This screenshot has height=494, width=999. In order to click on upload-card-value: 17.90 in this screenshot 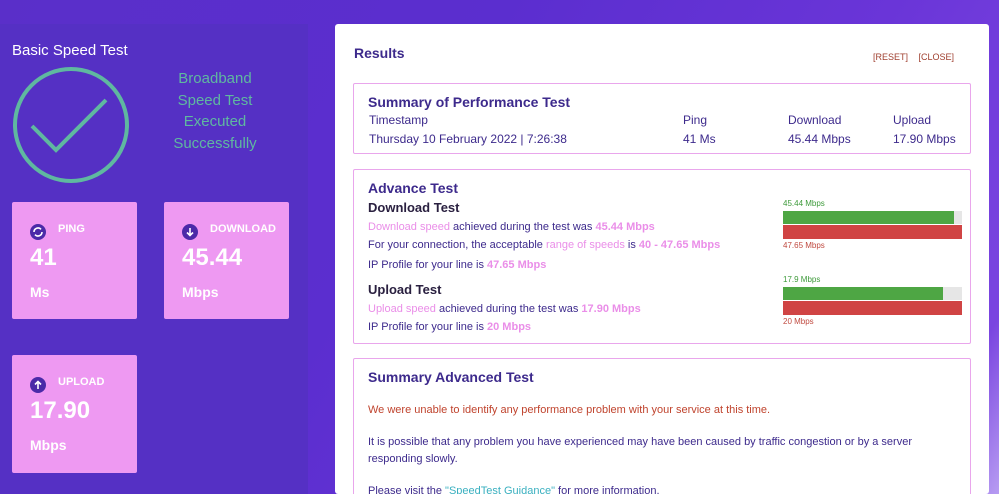, I will do `click(60, 410)`.